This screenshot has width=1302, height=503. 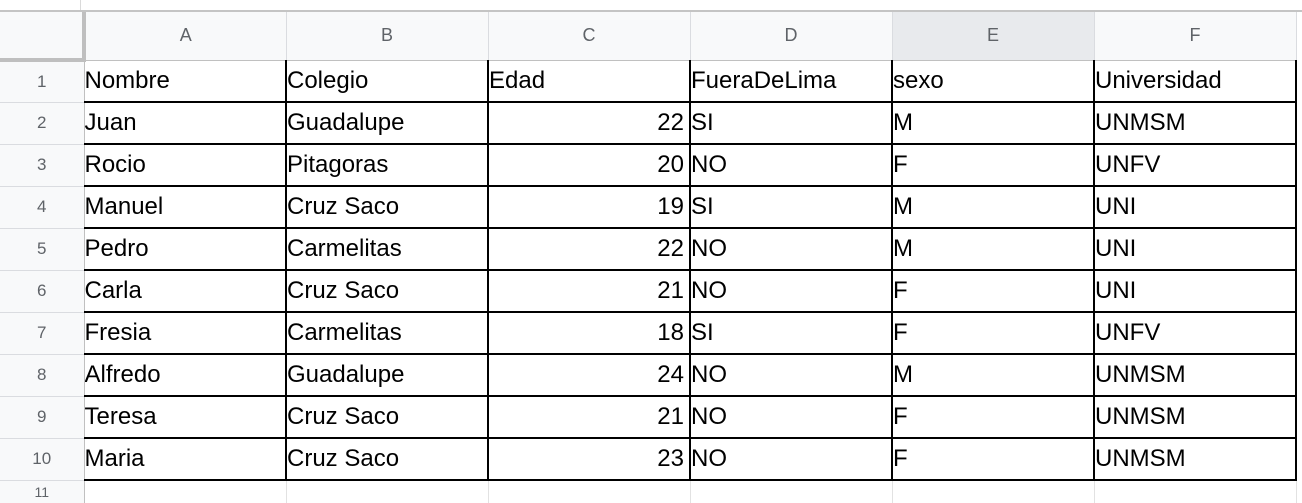 I want to click on cell: Juan, so click(x=185, y=123).